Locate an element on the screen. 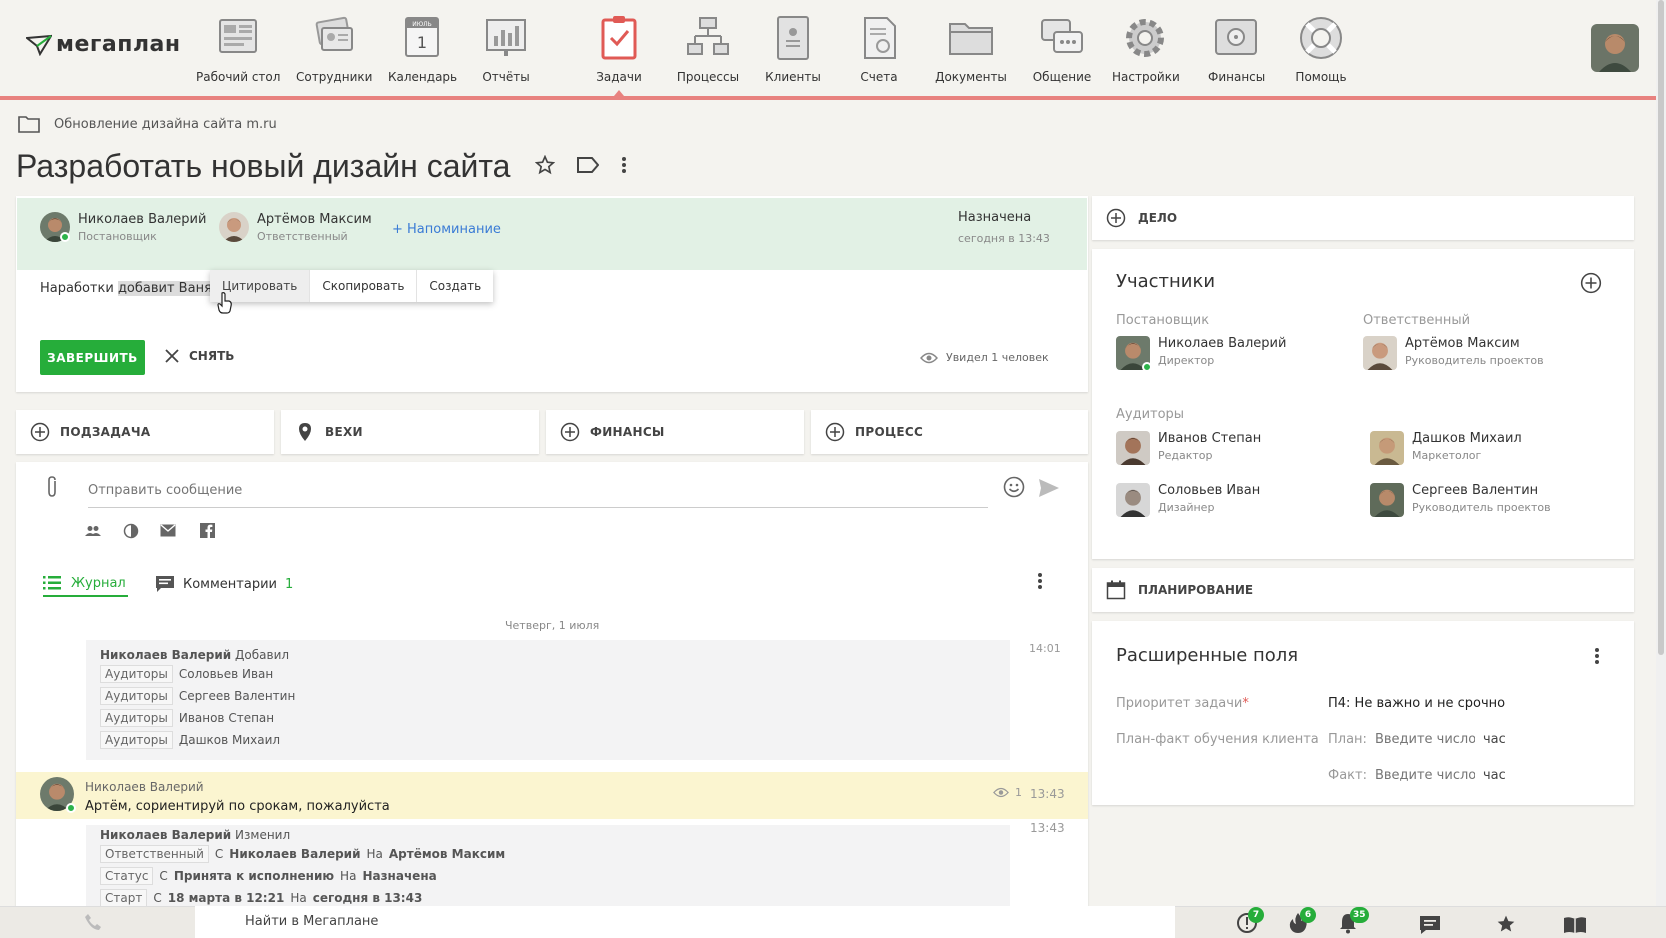 Image resolution: width=1666 pixels, height=938 pixels. plus-circle-icon is located at coordinates (40, 432).